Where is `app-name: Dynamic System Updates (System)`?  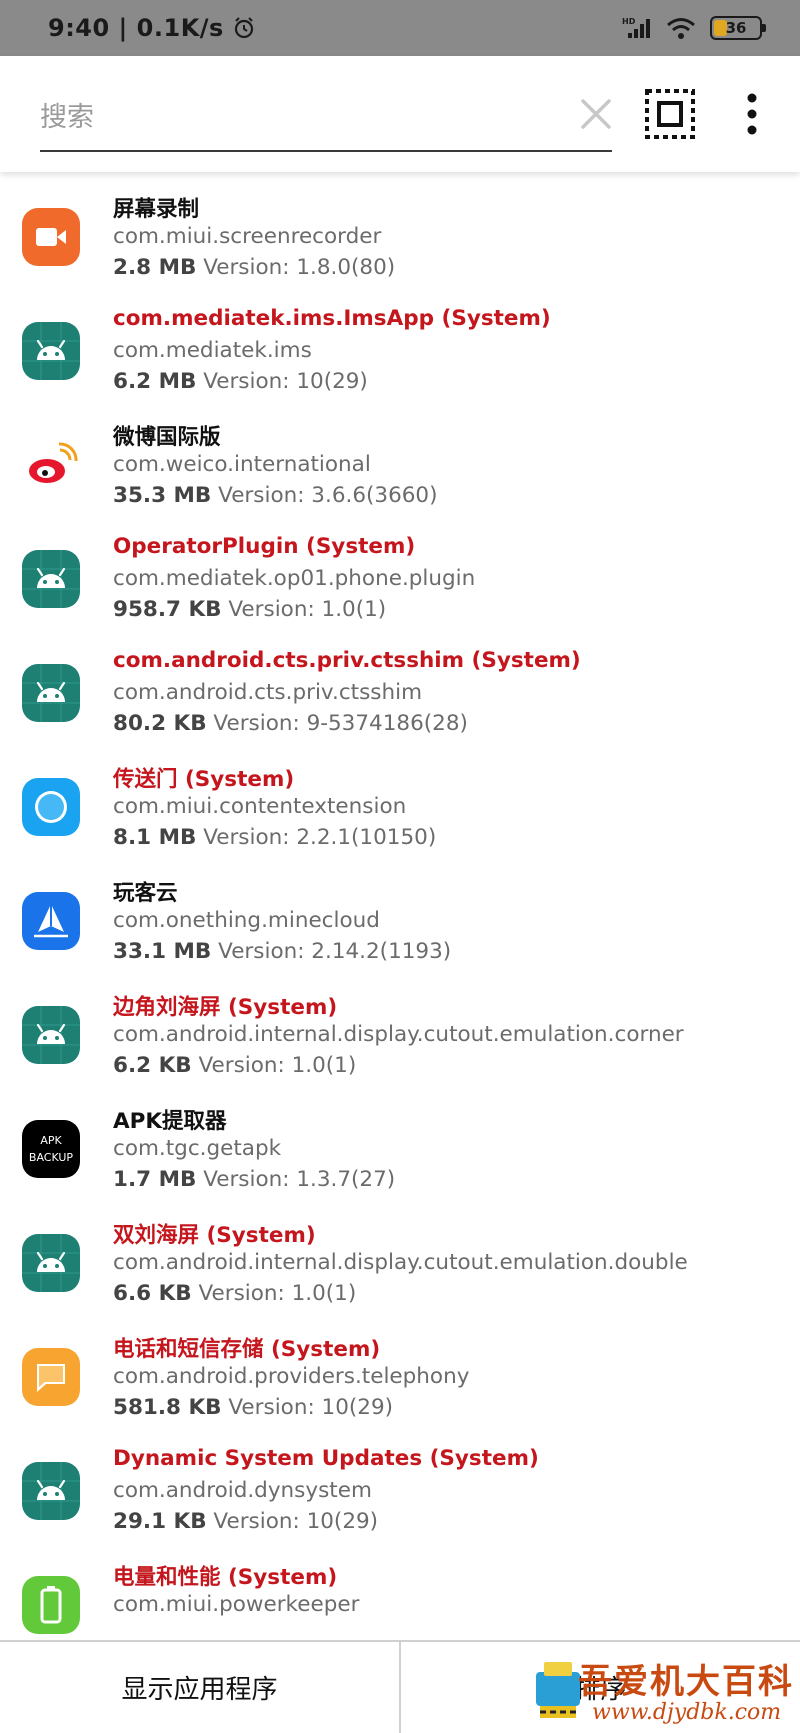 app-name: Dynamic System Updates (System) is located at coordinates (326, 1458).